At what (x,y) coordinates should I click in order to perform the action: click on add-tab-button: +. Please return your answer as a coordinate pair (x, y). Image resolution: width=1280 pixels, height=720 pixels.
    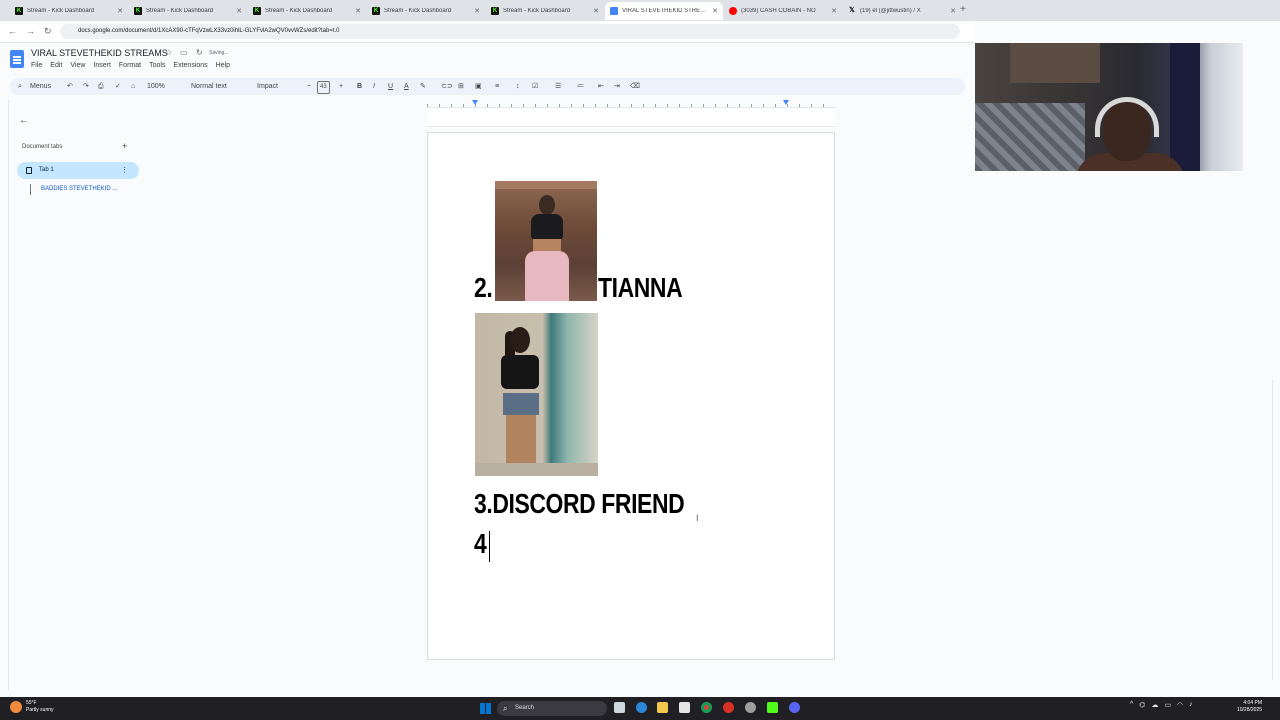
    Looking at the image, I should click on (124, 146).